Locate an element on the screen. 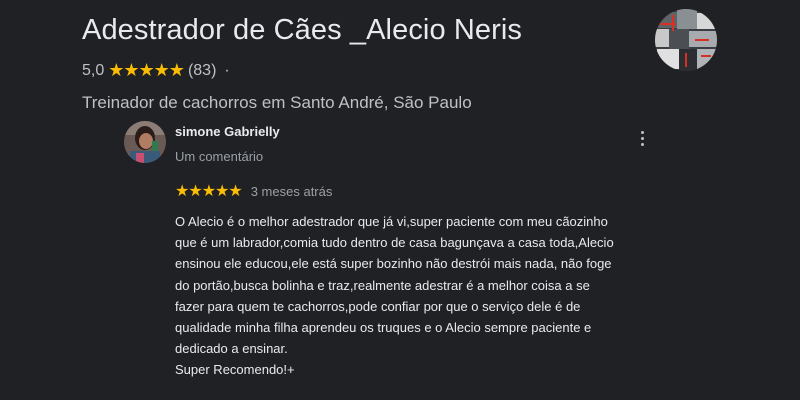 The image size is (800, 400). reviewer-avatar is located at coordinates (145, 142).